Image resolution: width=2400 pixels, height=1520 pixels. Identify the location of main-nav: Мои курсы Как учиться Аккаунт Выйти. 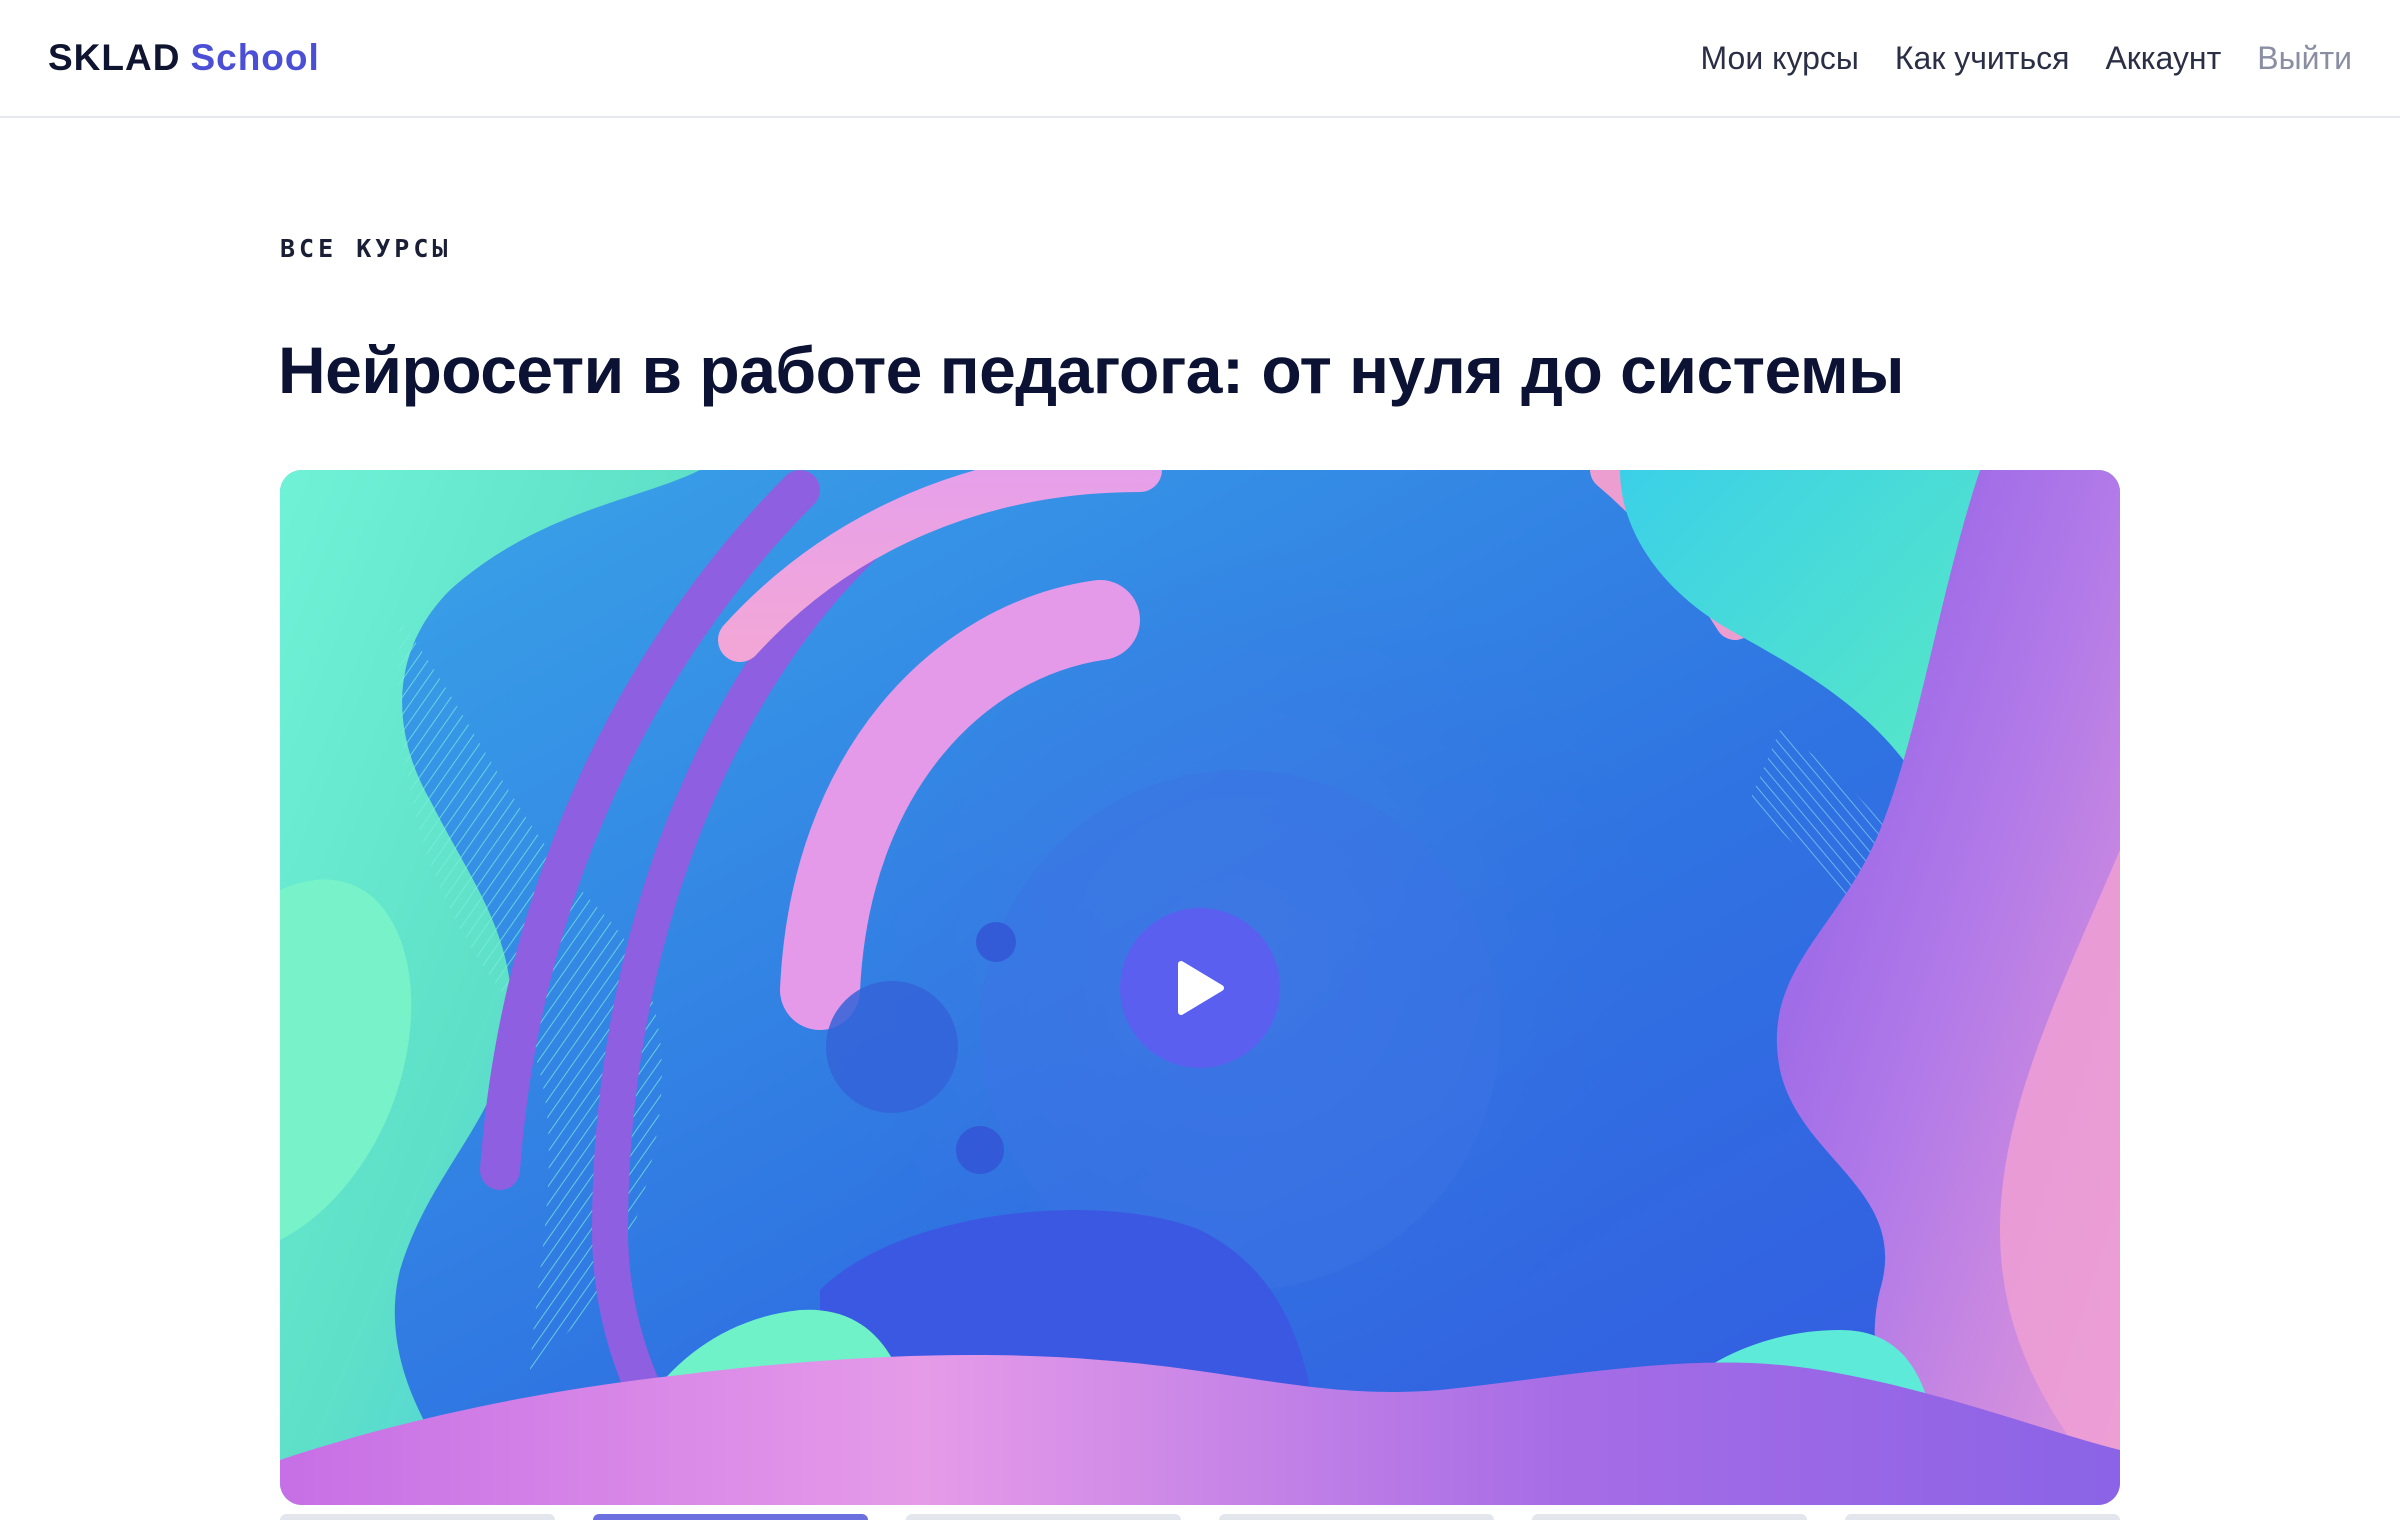
(2026, 58).